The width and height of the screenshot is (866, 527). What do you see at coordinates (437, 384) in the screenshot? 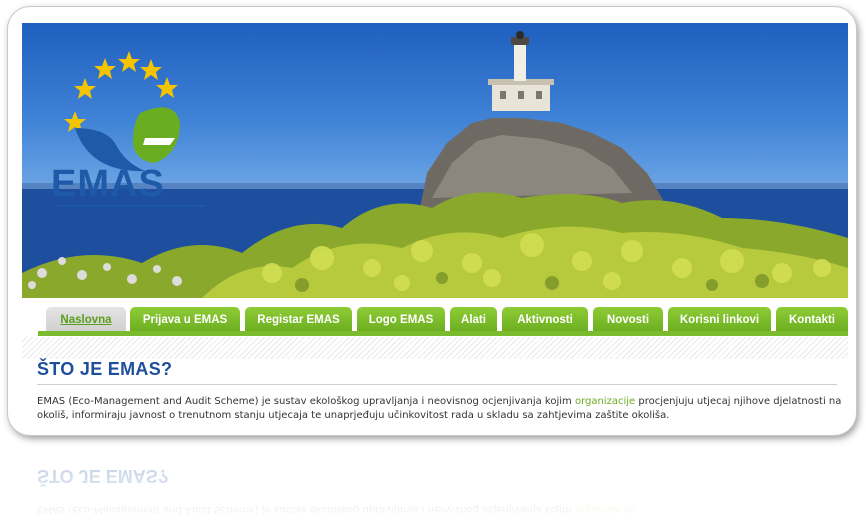
I see `heading-divider` at bounding box center [437, 384].